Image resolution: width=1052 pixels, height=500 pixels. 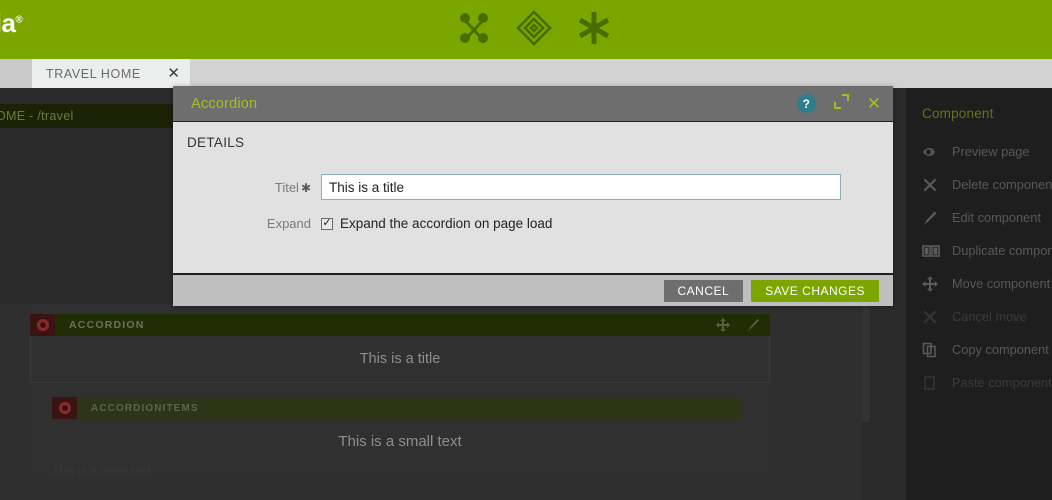 I want to click on preview-scrollbar-thumb, so click(x=866, y=363).